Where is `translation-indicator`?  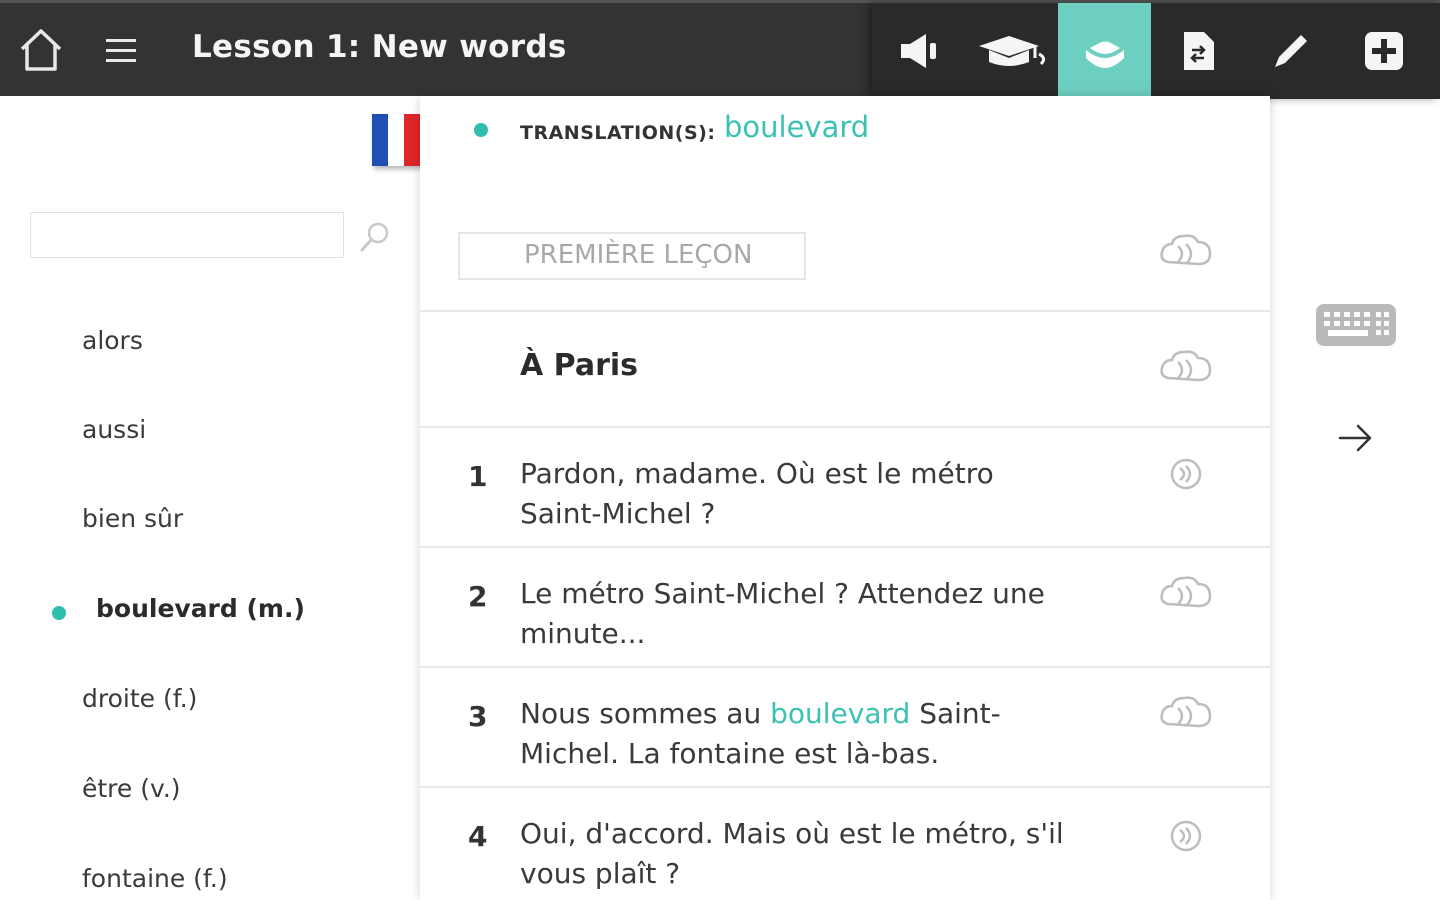
translation-indicator is located at coordinates (481, 130).